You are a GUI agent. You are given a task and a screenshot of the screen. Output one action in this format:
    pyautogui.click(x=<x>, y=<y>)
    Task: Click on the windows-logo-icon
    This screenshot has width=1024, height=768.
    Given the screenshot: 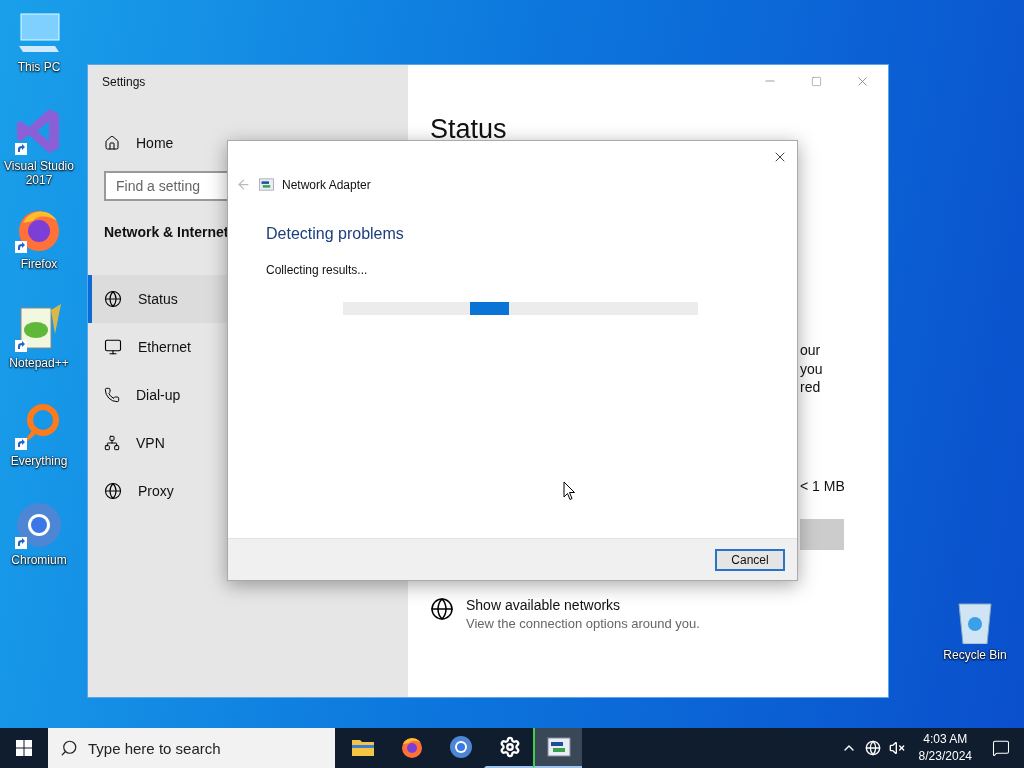 What is the action you would take?
    pyautogui.click(x=24, y=748)
    